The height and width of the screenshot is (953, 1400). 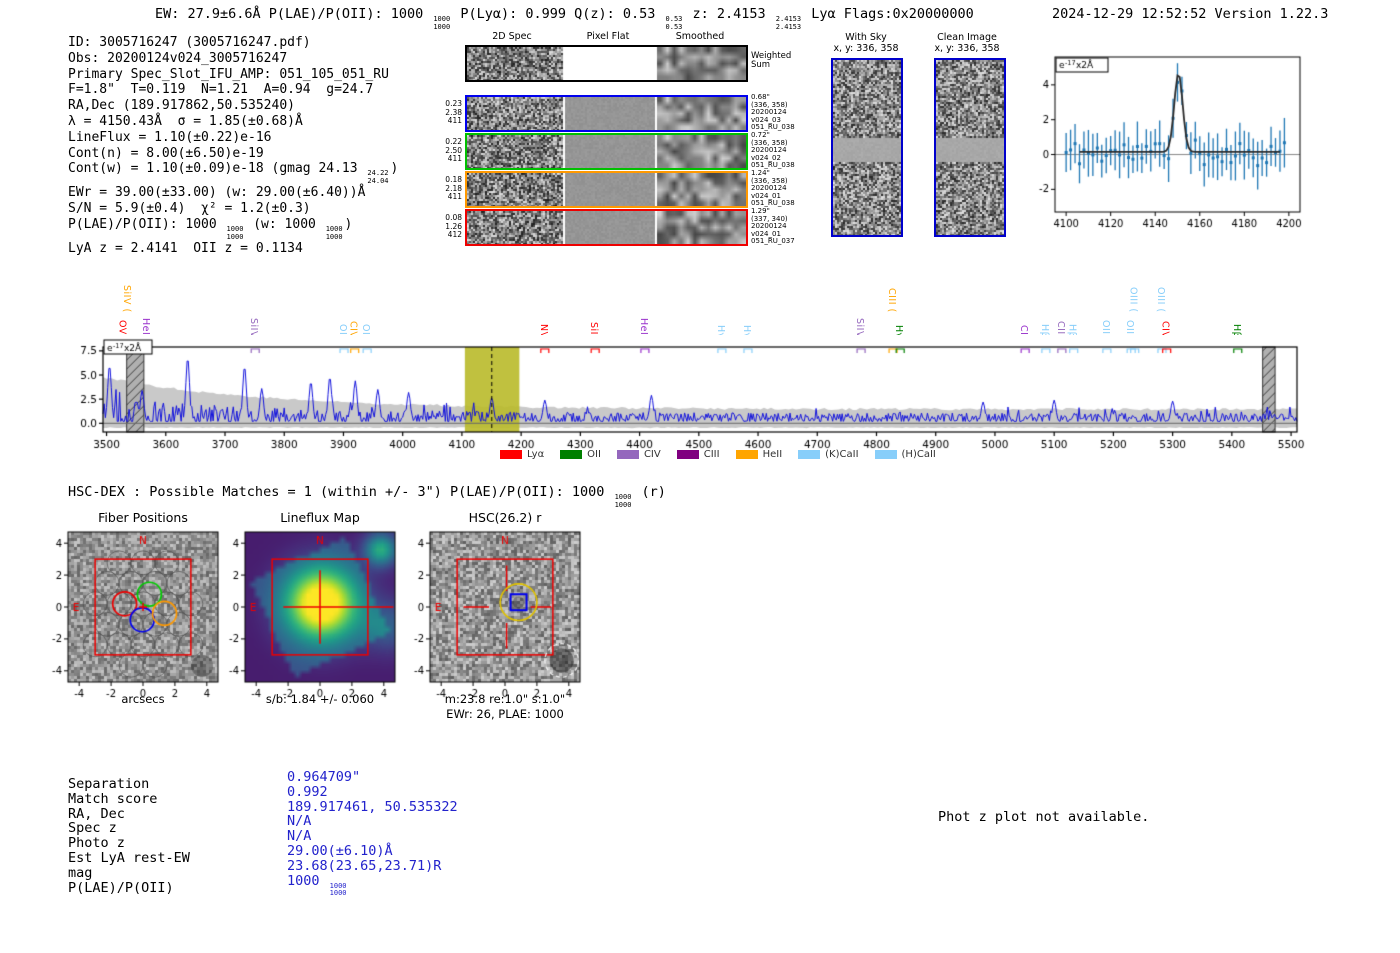 I want to click on match-table-label: Photo z, so click(x=96, y=843).